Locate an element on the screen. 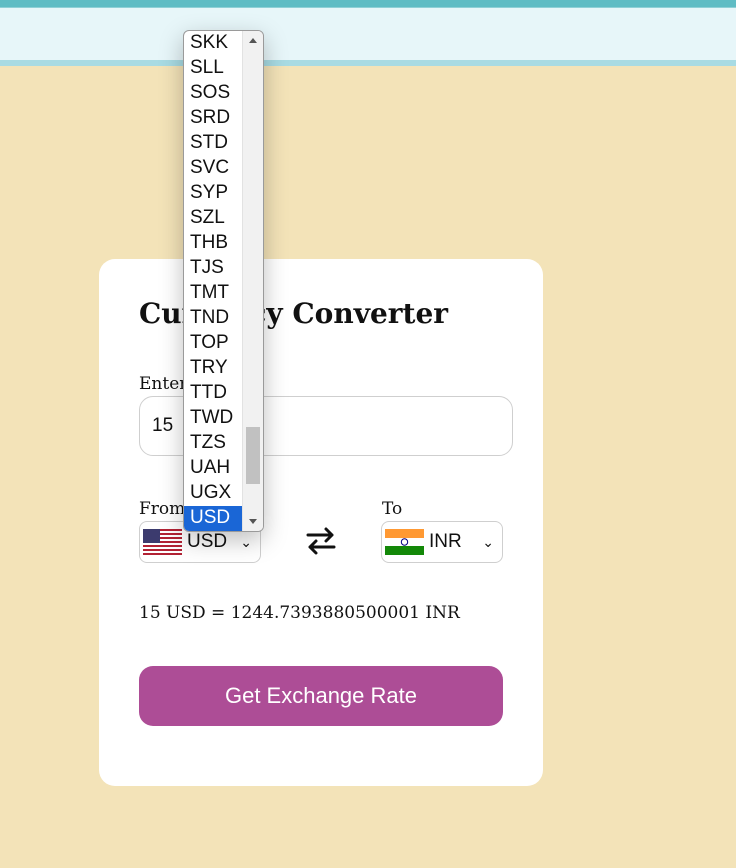  dropdown-option: SRD is located at coordinates (213, 118).